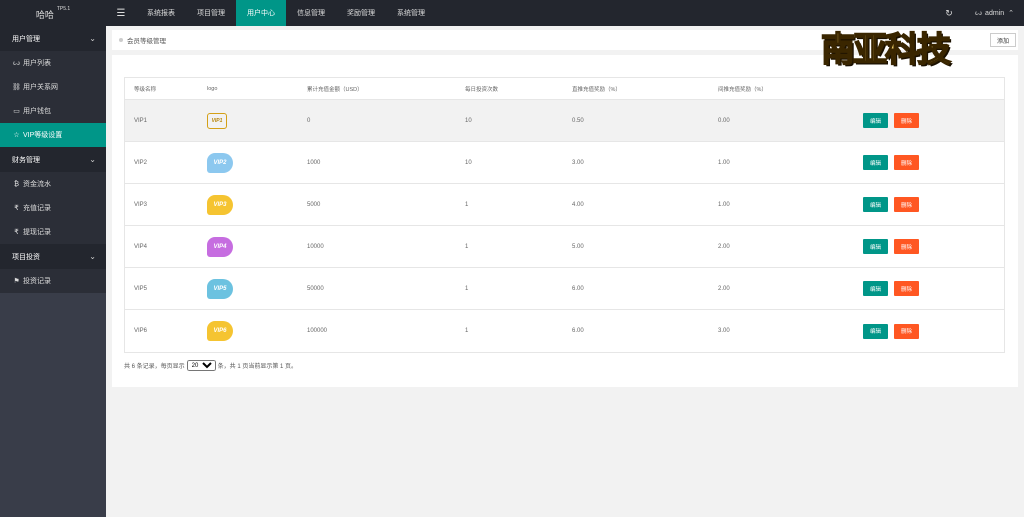  What do you see at coordinates (311, 13) in the screenshot?
I see `tab-info-management: 信息管理` at bounding box center [311, 13].